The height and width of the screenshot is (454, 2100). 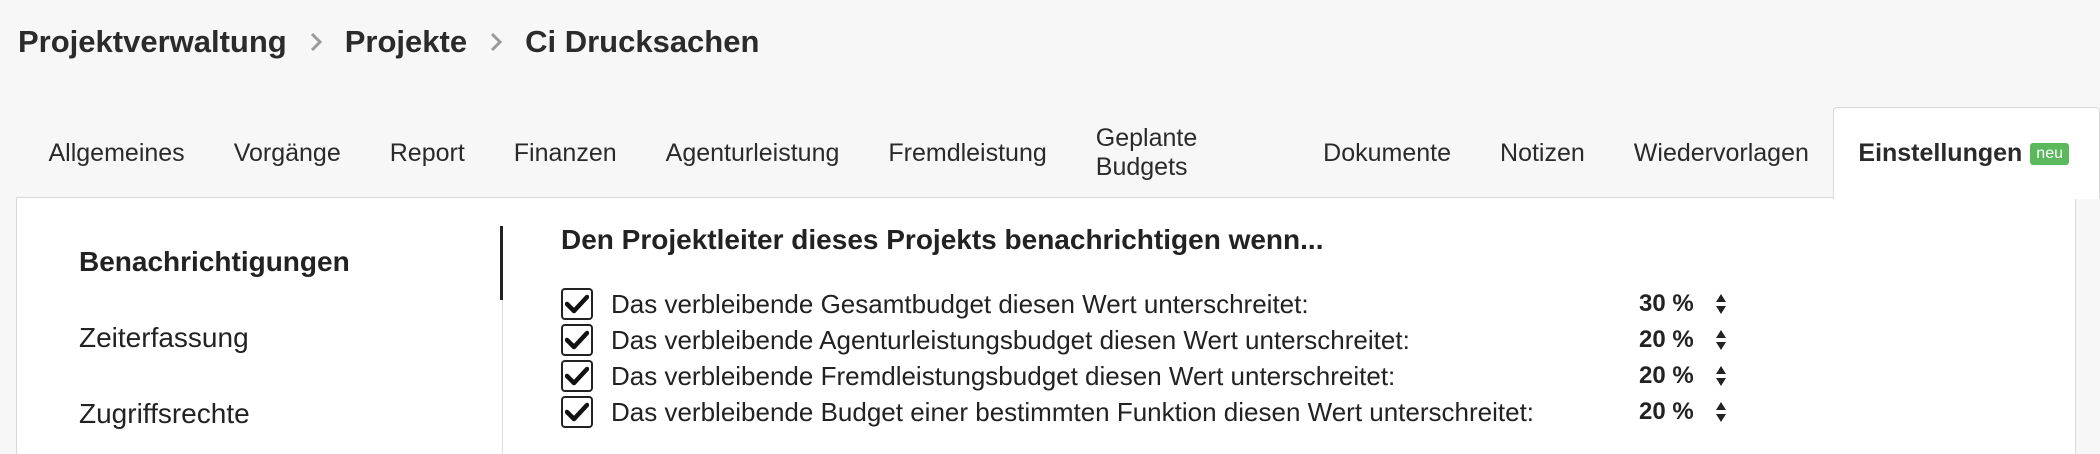 What do you see at coordinates (752, 153) in the screenshot?
I see `tab-agenturleistung: Agenturleistung` at bounding box center [752, 153].